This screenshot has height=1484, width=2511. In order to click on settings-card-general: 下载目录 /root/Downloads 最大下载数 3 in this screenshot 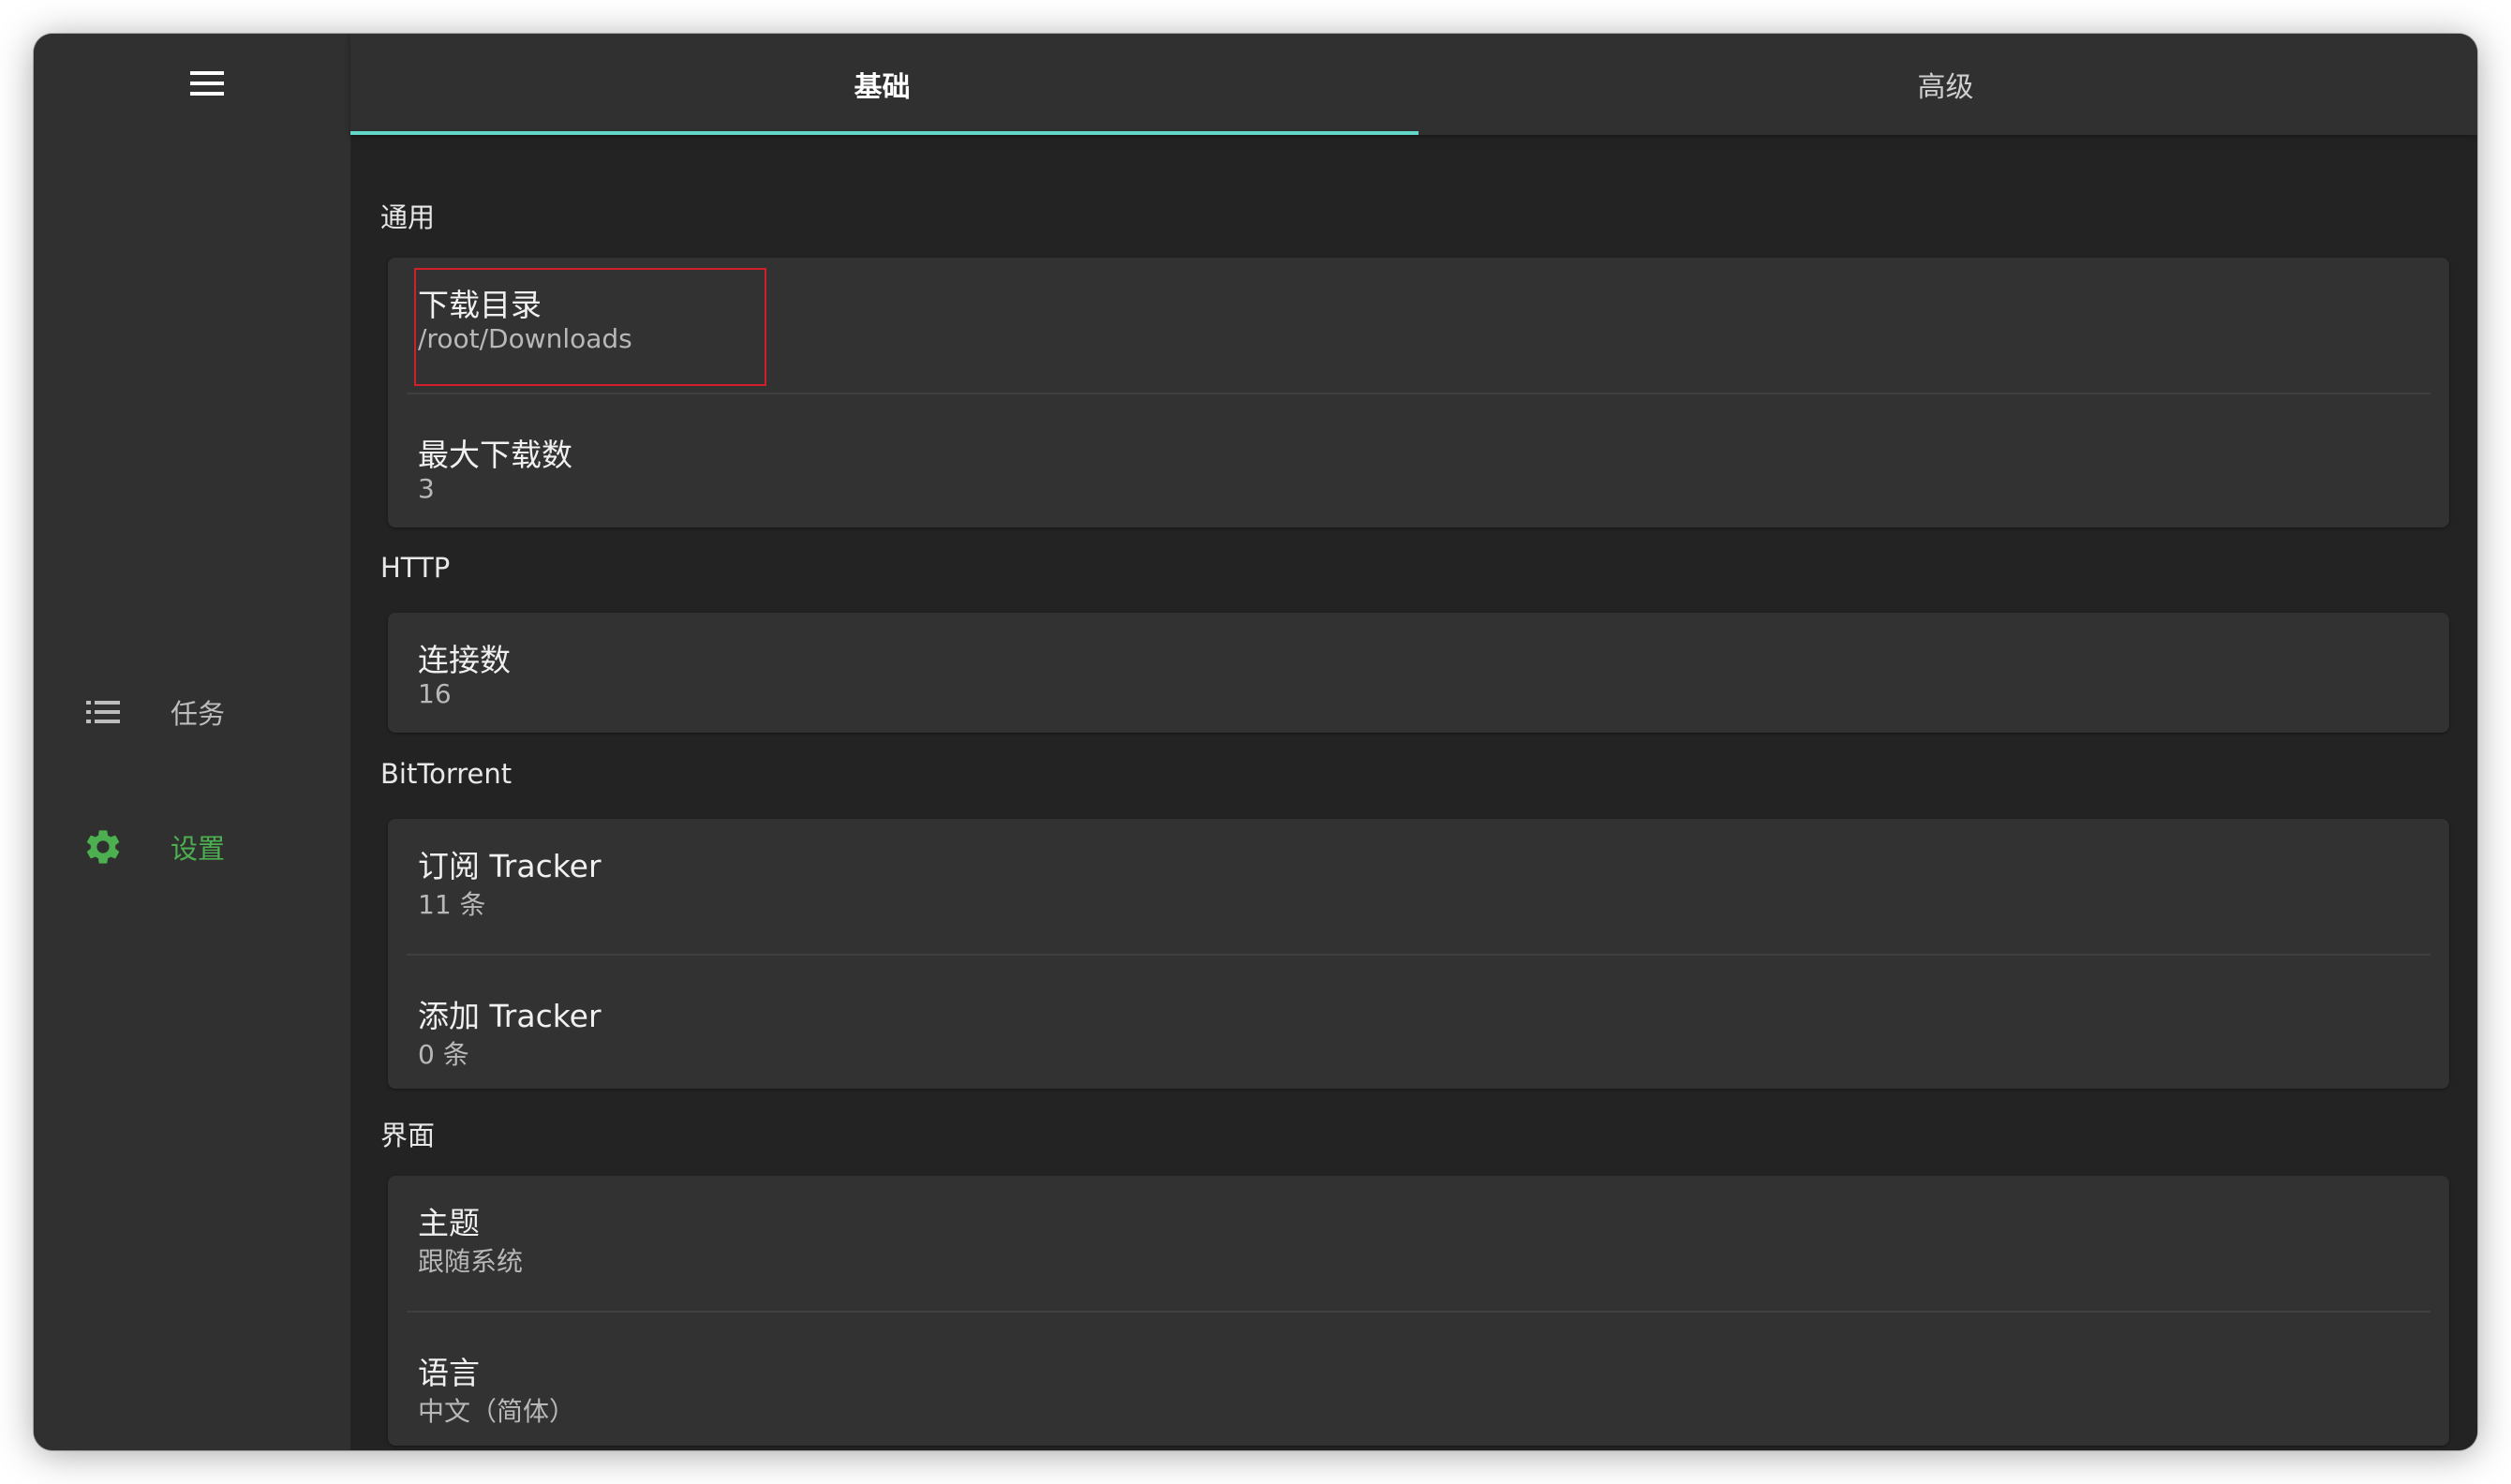, I will do `click(1418, 392)`.